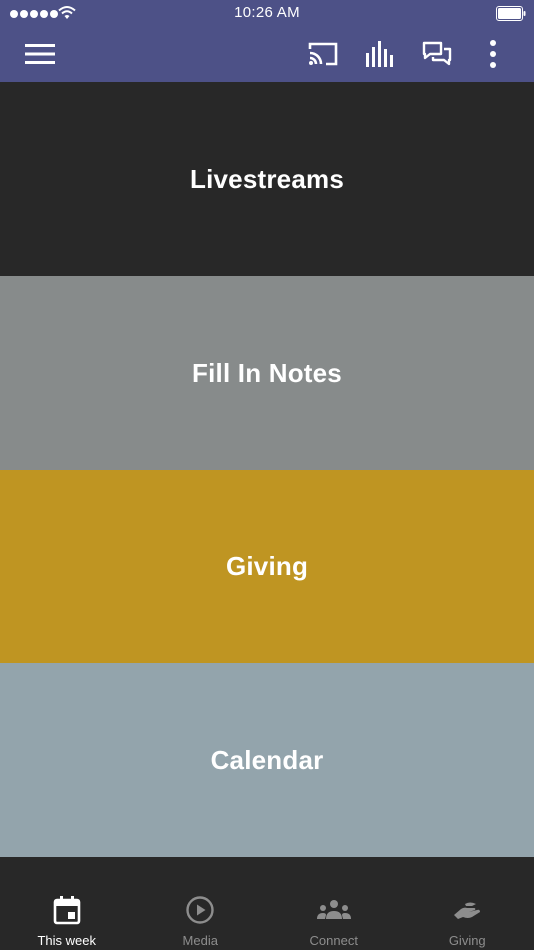 Image resolution: width=534 pixels, height=950 pixels. Describe the element at coordinates (511, 13) in the screenshot. I see `battery-icon` at that location.